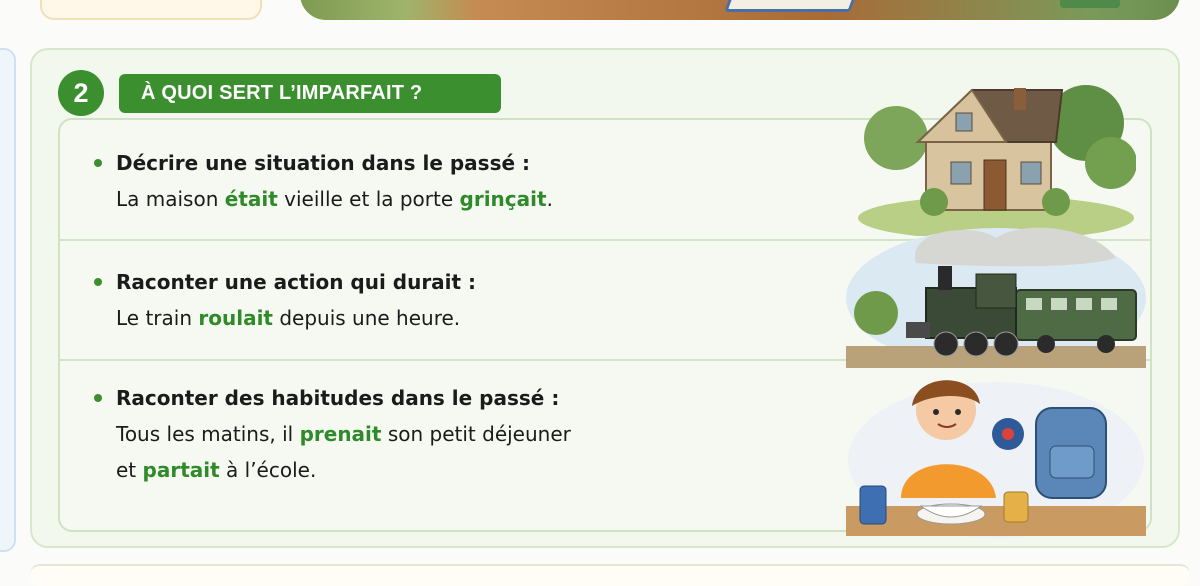  Describe the element at coordinates (610, 575) in the screenshot. I see `next-section-fragment` at that location.